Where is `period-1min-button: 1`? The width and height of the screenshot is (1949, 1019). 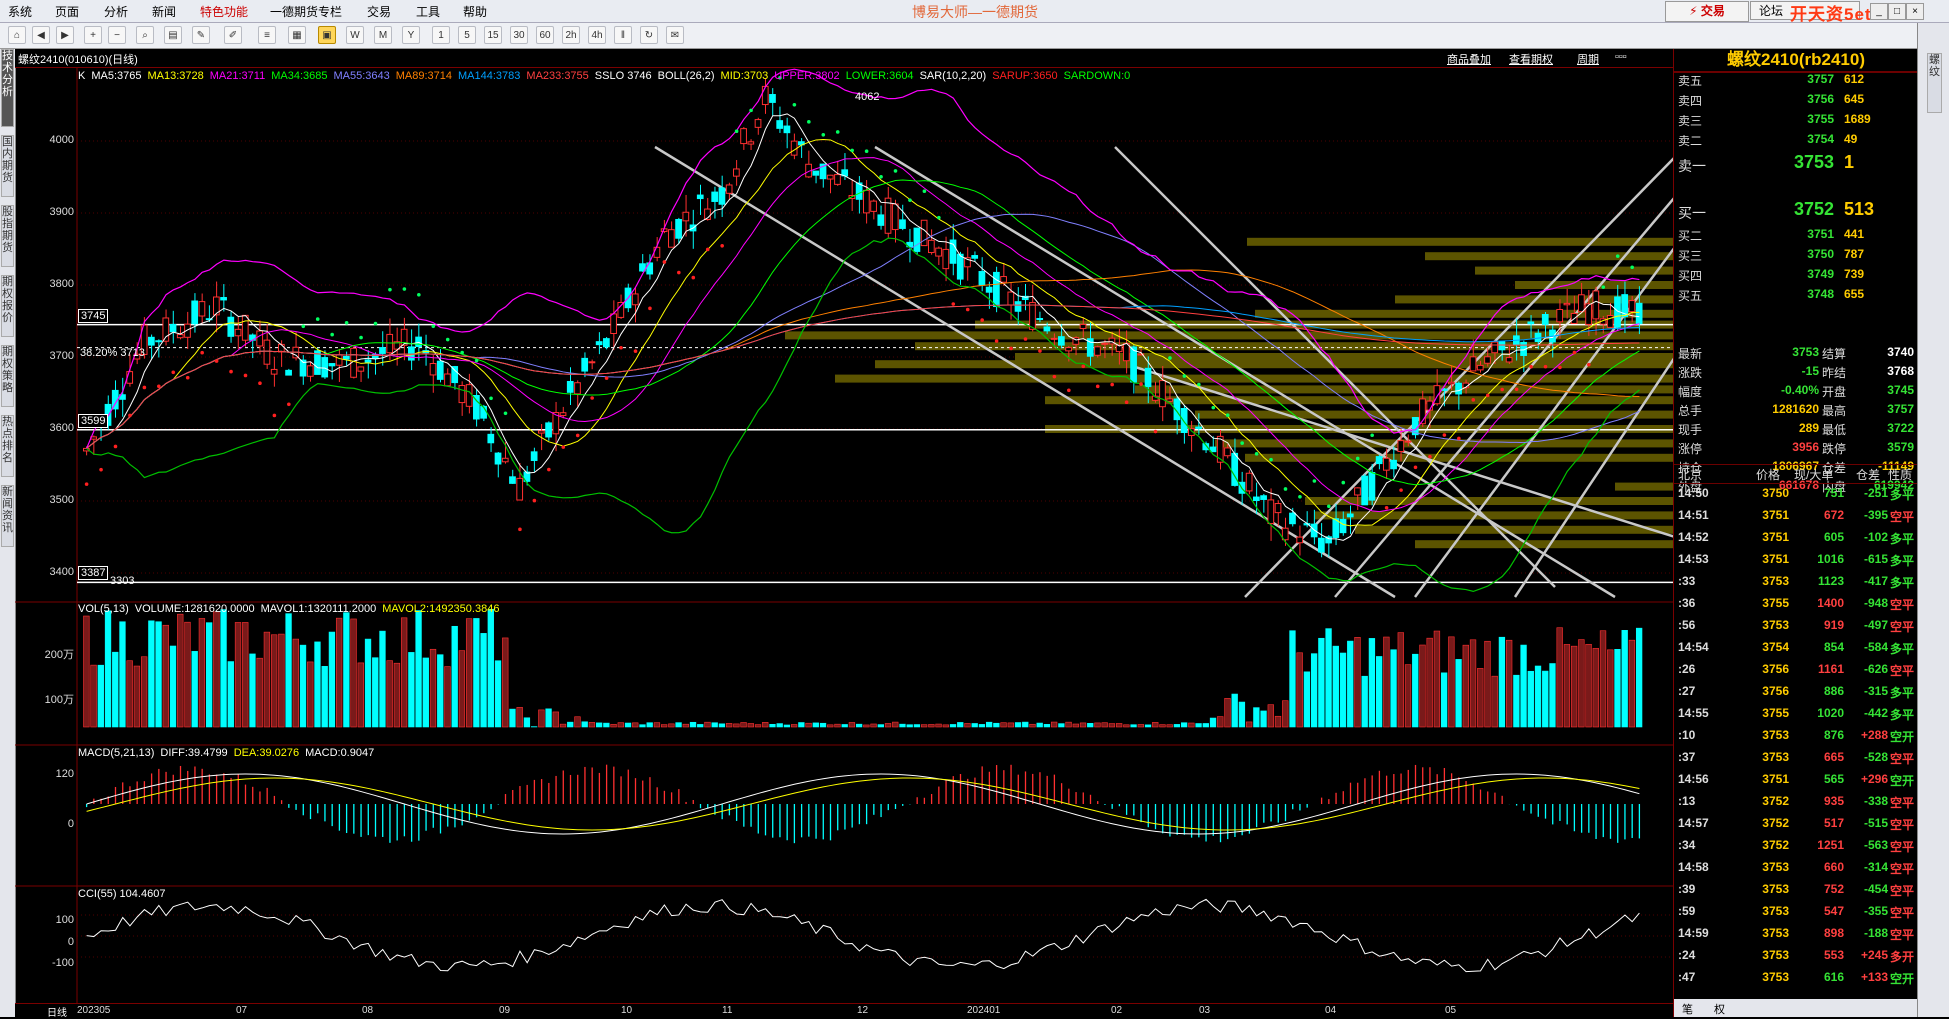
period-1min-button: 1 is located at coordinates (441, 35).